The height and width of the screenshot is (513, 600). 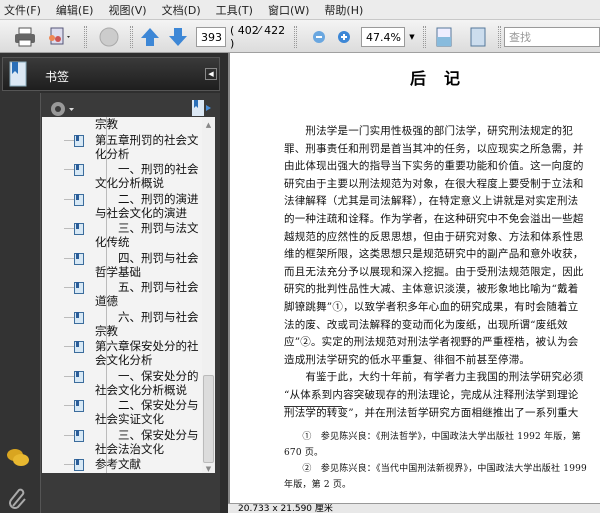 What do you see at coordinates (208, 469) in the screenshot?
I see `scroll-down-arrow: ▼` at bounding box center [208, 469].